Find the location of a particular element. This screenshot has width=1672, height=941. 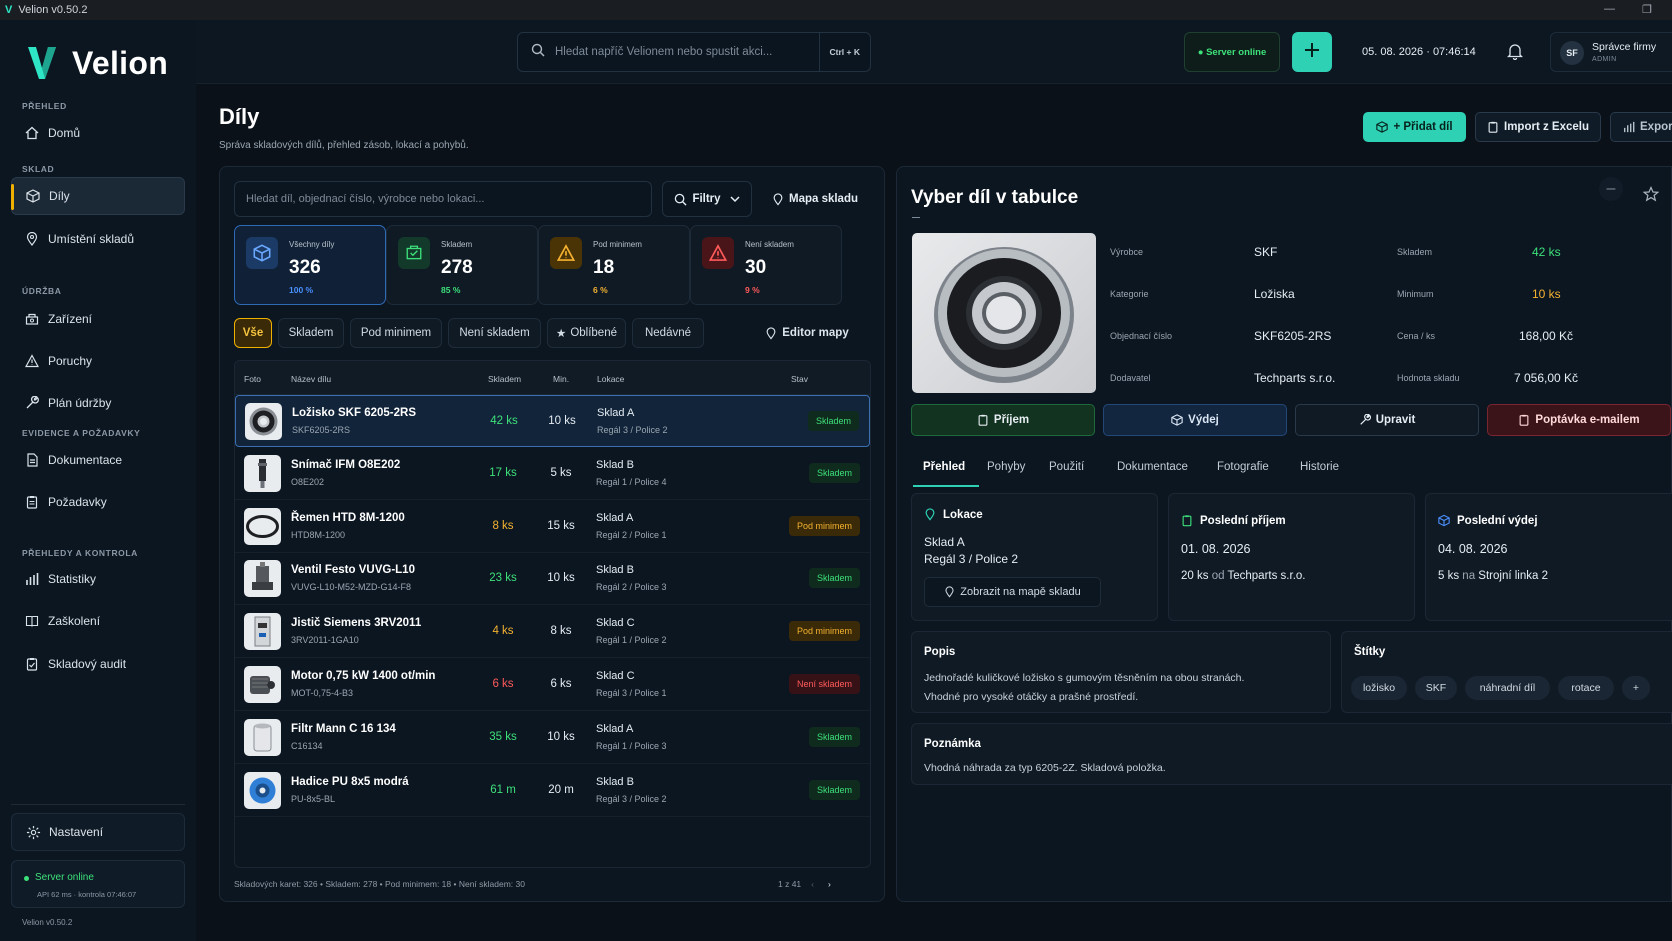

status-badge: Skladem is located at coordinates (834, 789).